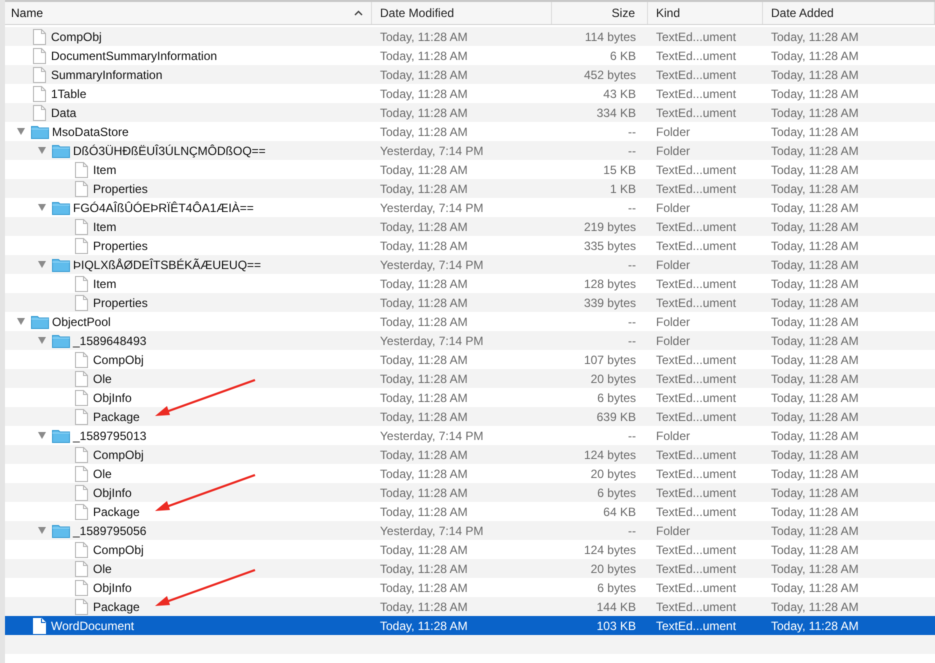 This screenshot has width=935, height=663. Describe the element at coordinates (104, 283) in the screenshot. I see `file-name: Item` at that location.